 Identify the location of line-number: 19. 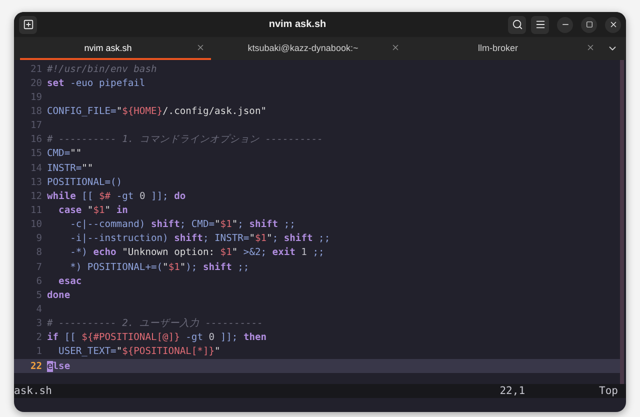
(36, 97).